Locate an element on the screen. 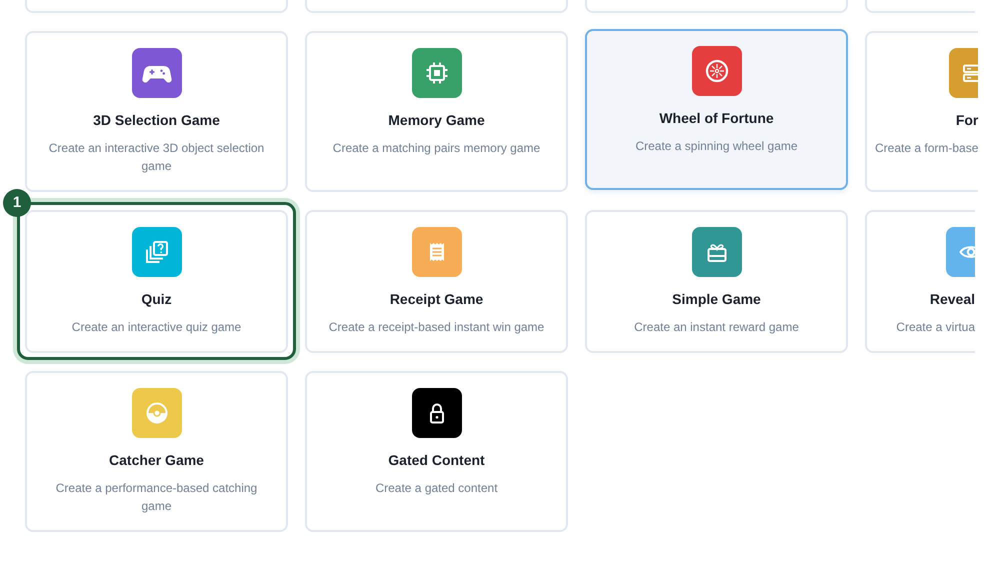  card-title: Quiz is located at coordinates (156, 299).